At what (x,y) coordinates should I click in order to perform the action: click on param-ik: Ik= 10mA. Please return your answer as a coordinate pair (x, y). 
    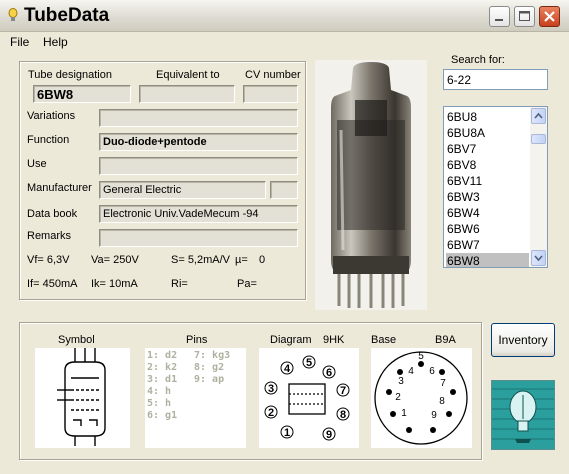
    Looking at the image, I should click on (114, 284).